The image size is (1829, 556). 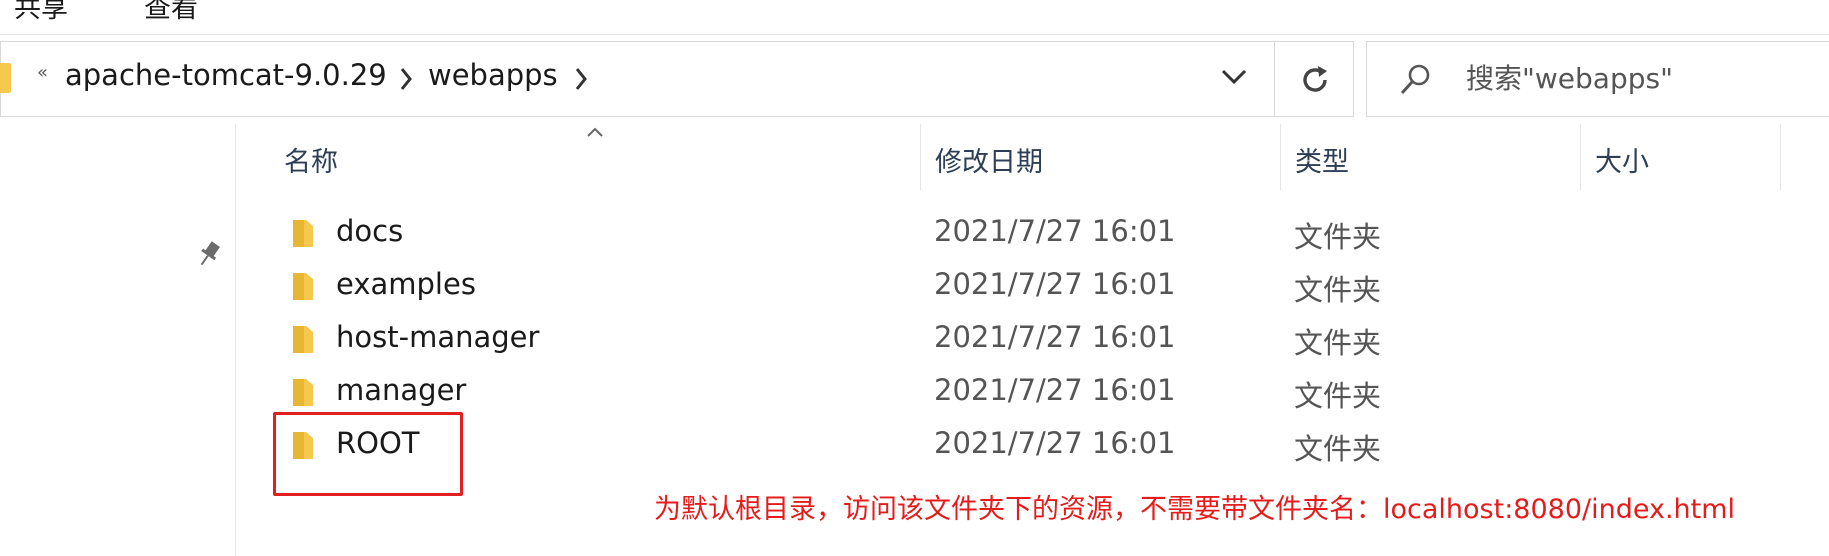 What do you see at coordinates (1322, 159) in the screenshot?
I see `column-header-type: 类型` at bounding box center [1322, 159].